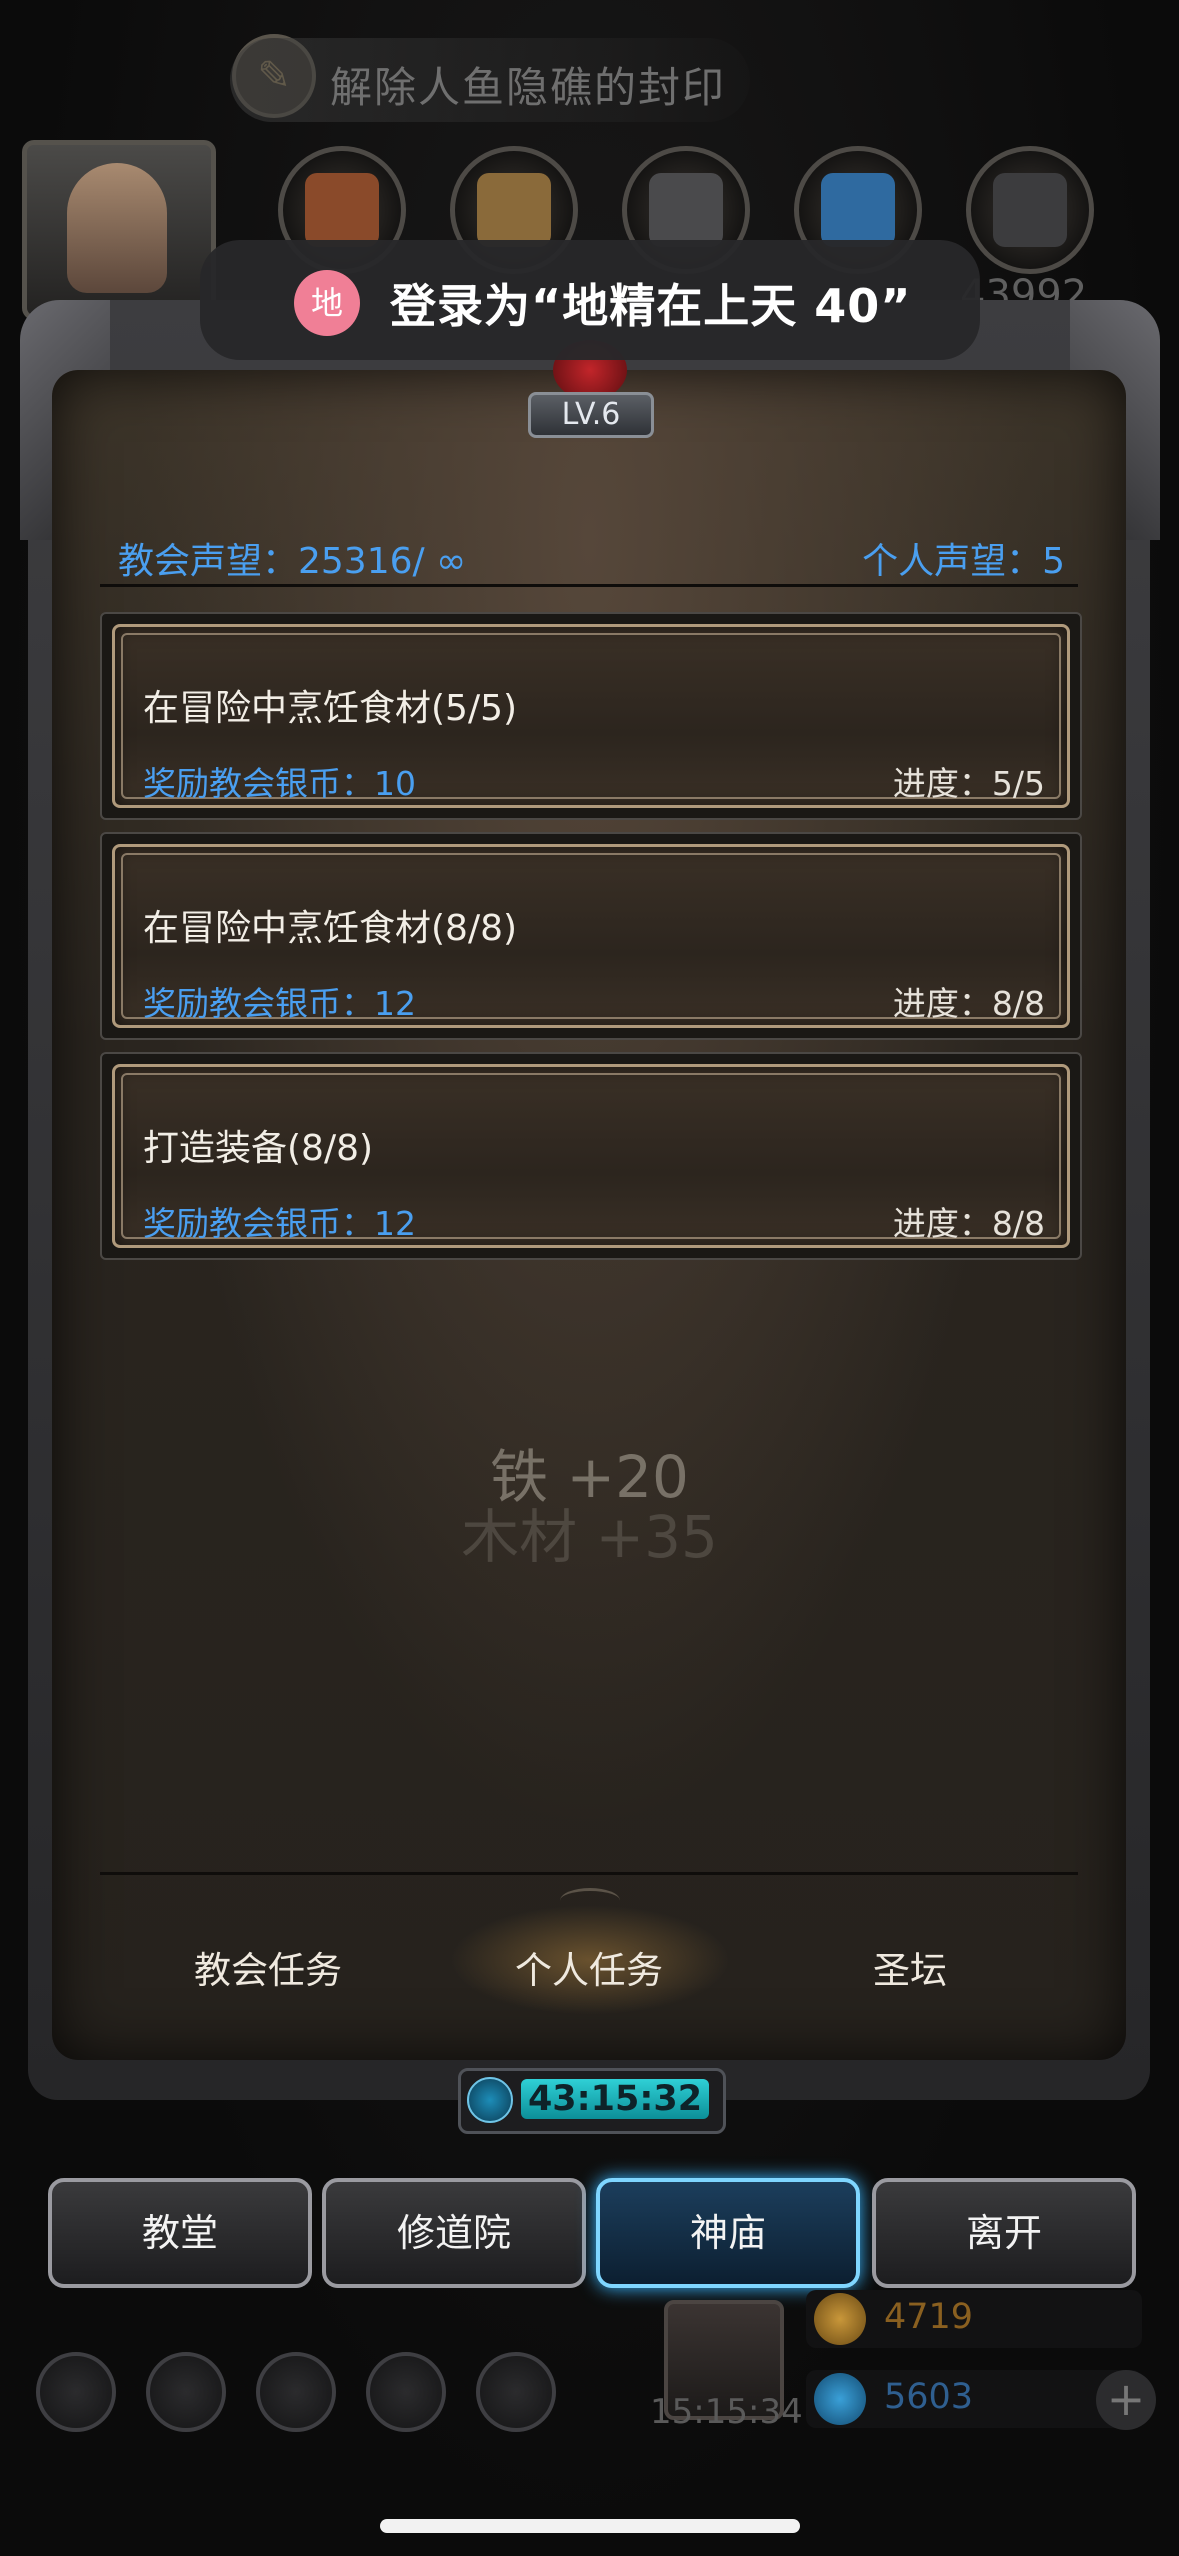  What do you see at coordinates (528, 87) in the screenshot?
I see `quest-banner-text: 解除人鱼隐礁的封印` at bounding box center [528, 87].